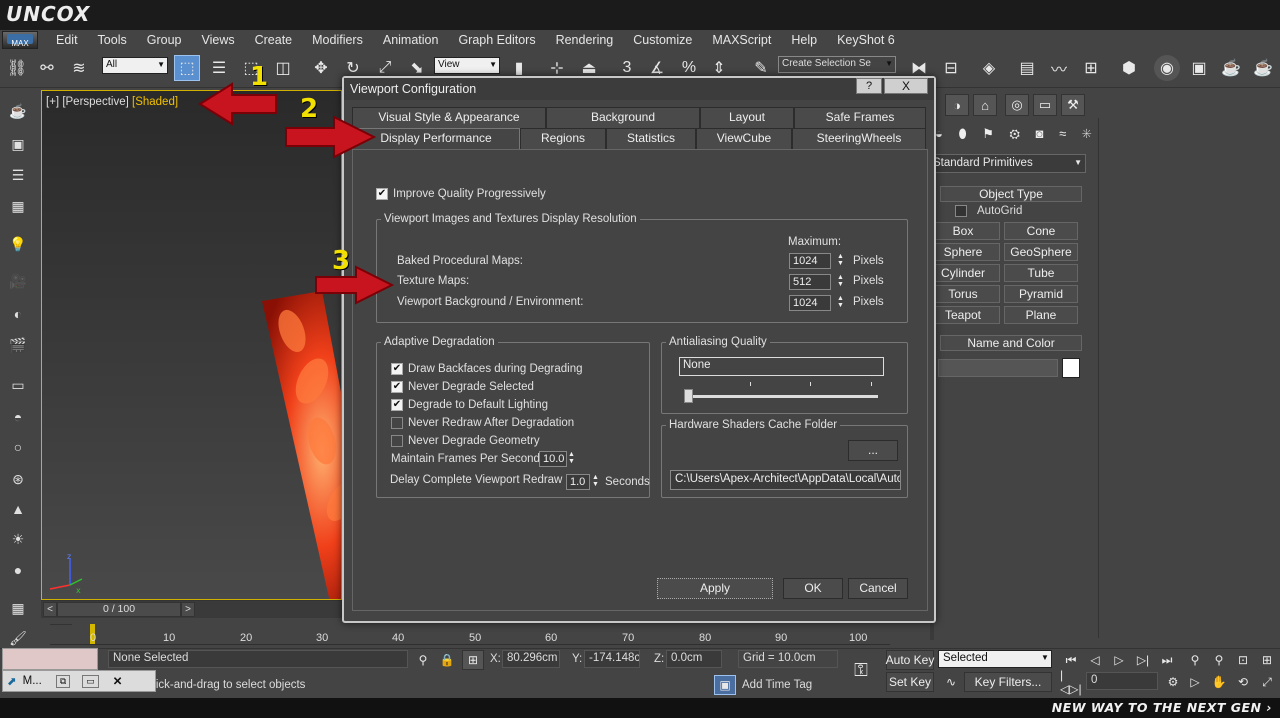  Describe the element at coordinates (382, 194) in the screenshot. I see `improve-quality-checkbox: ✔` at that location.